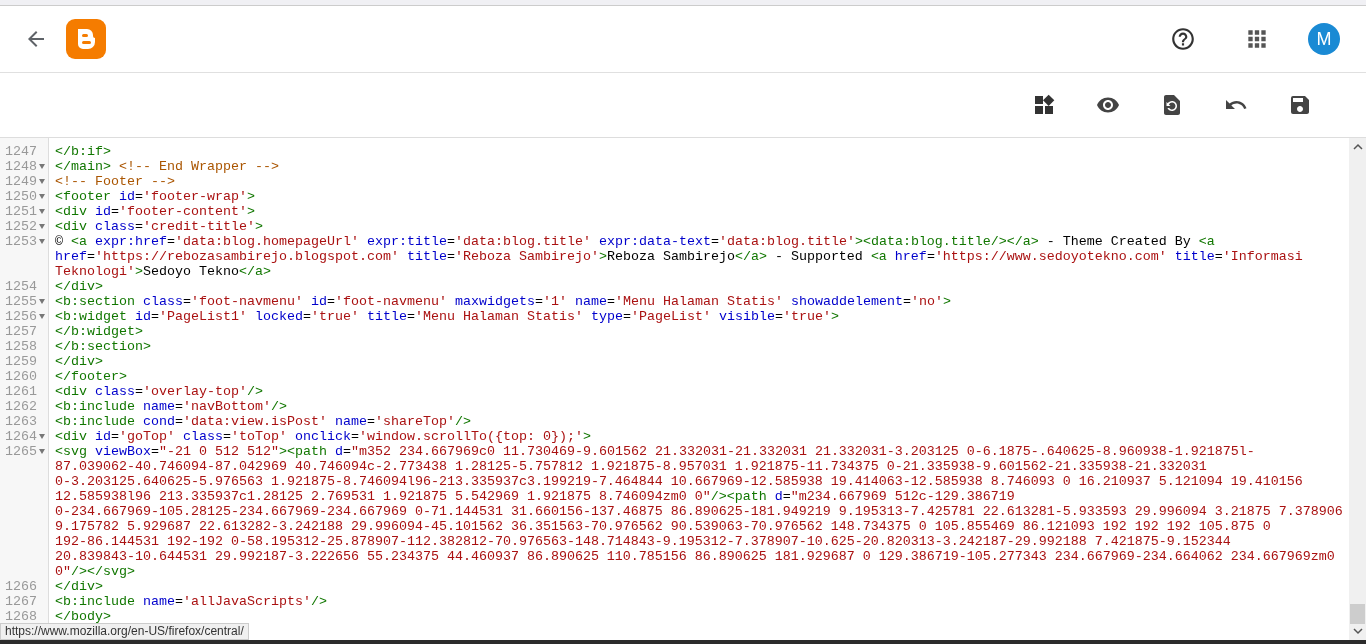  Describe the element at coordinates (90, 376) in the screenshot. I see `code-line: </footer>` at that location.